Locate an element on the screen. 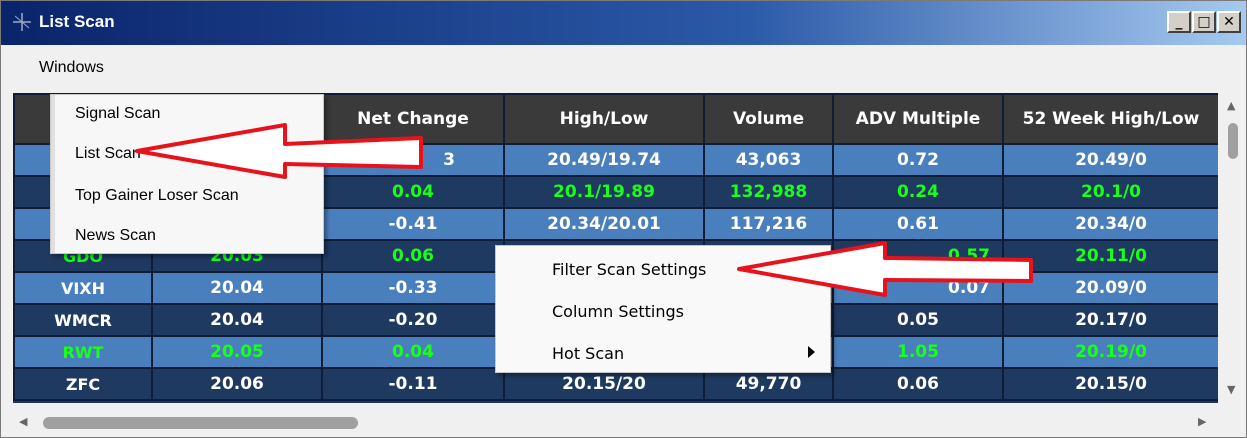 This screenshot has width=1247, height=438. table-cell: 20.15/0 is located at coordinates (1110, 384).